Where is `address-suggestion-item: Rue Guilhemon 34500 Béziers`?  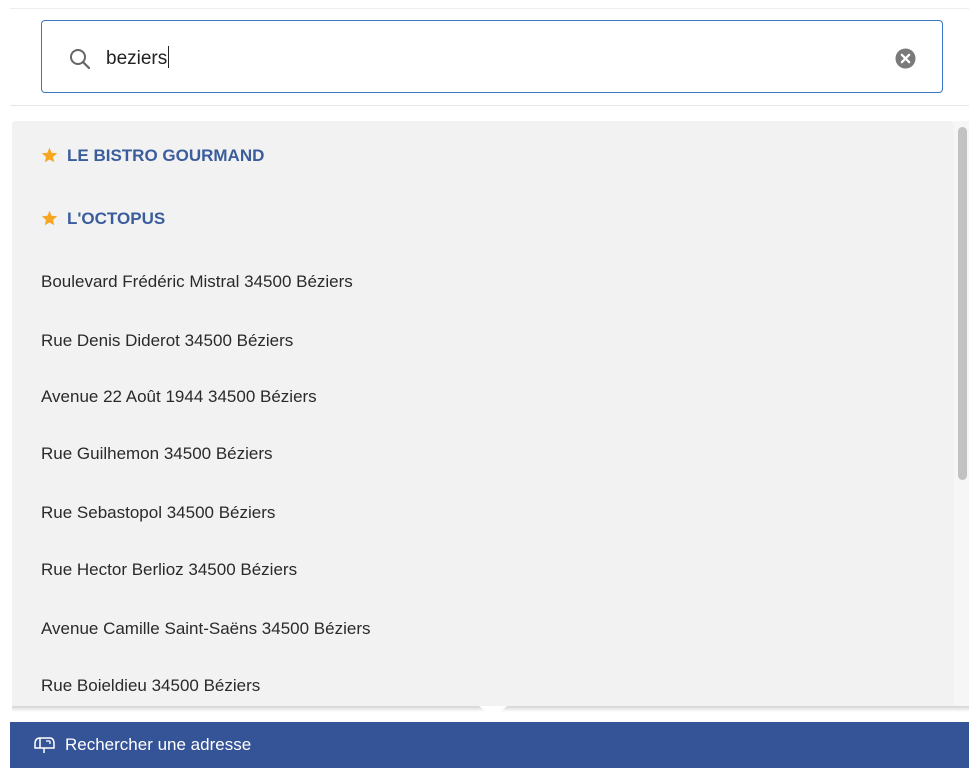 address-suggestion-item: Rue Guilhemon 34500 Béziers is located at coordinates (157, 454).